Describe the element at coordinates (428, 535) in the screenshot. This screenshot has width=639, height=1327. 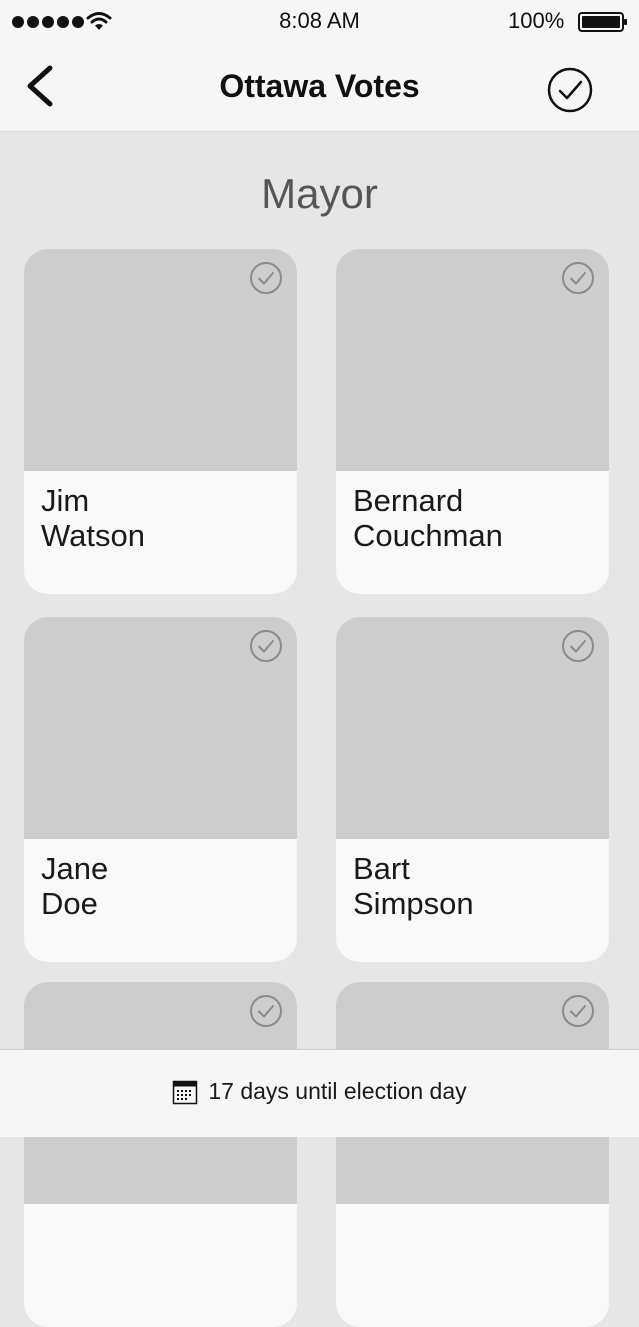
I see `candidate-last-name: Couchman` at that location.